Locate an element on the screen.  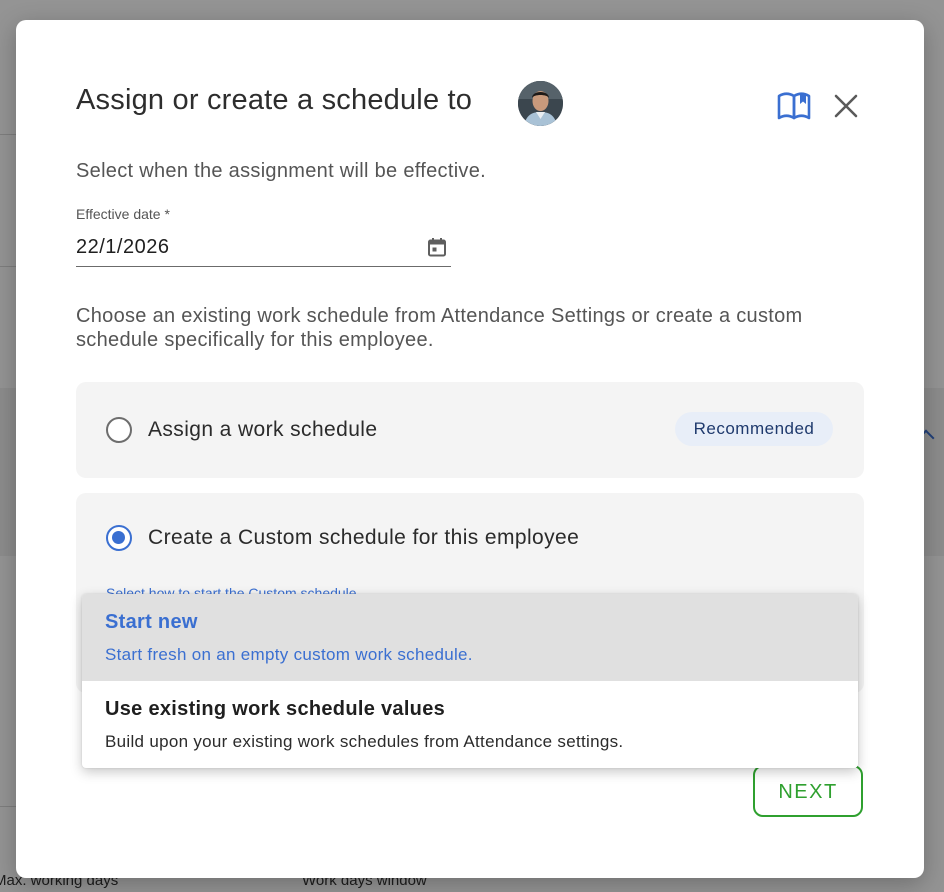
dropdown-item-title: Start new is located at coordinates (151, 622).